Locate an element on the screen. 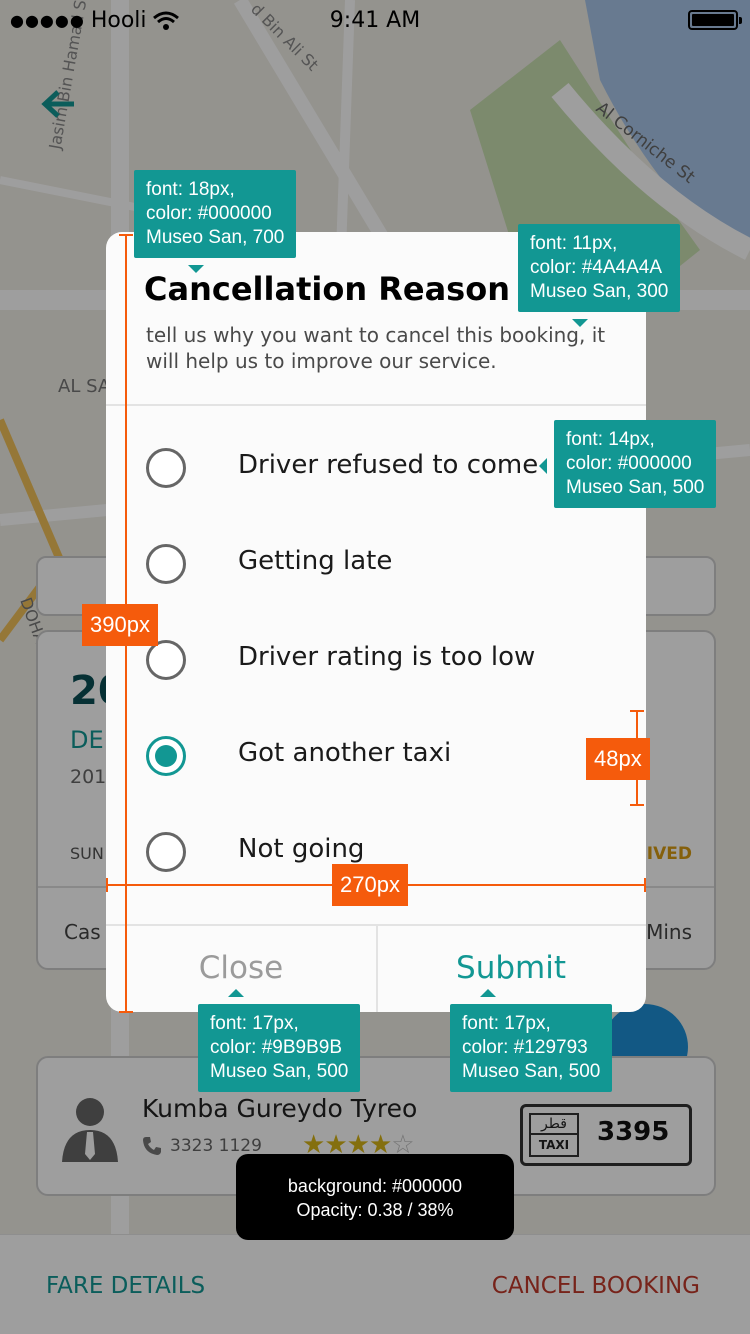 Image resolution: width=750 pixels, height=1334 pixels. submit-button: Submit is located at coordinates (511, 969).